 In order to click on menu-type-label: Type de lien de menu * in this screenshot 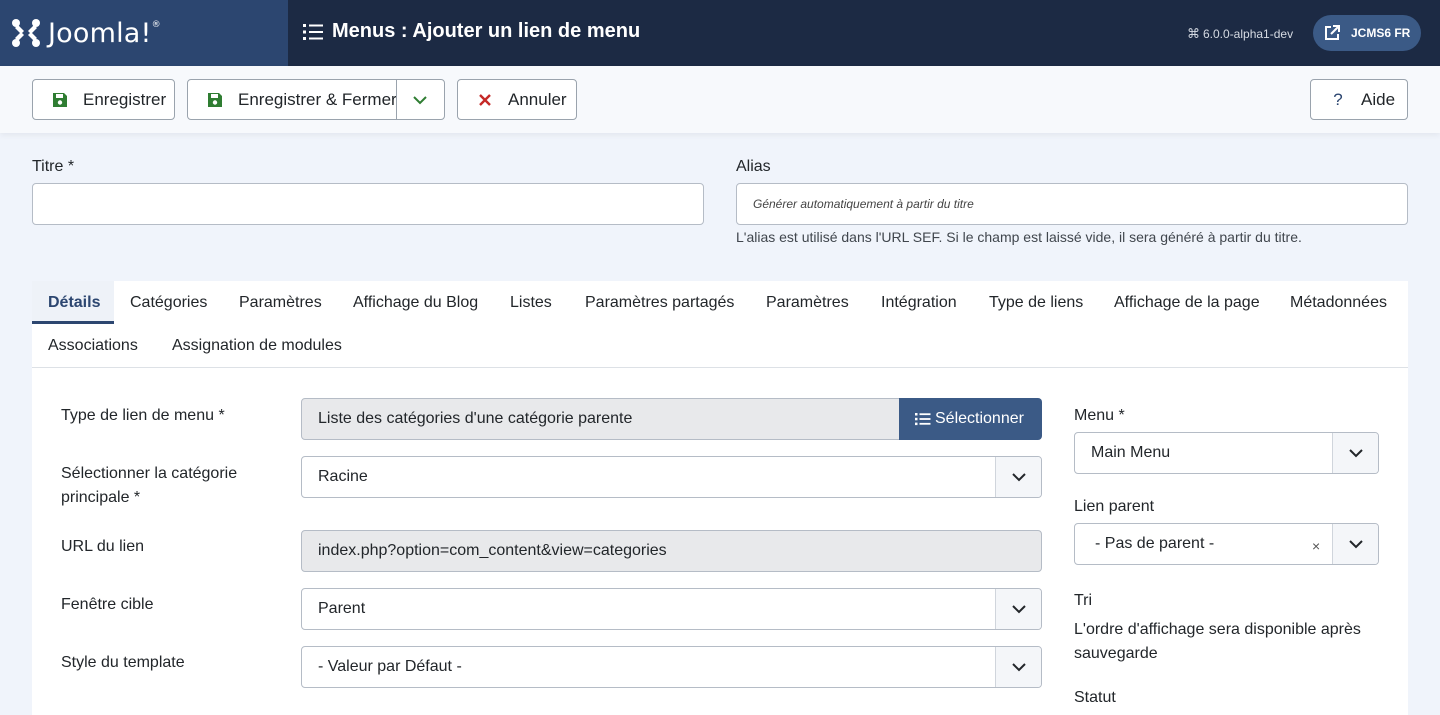, I will do `click(143, 415)`.